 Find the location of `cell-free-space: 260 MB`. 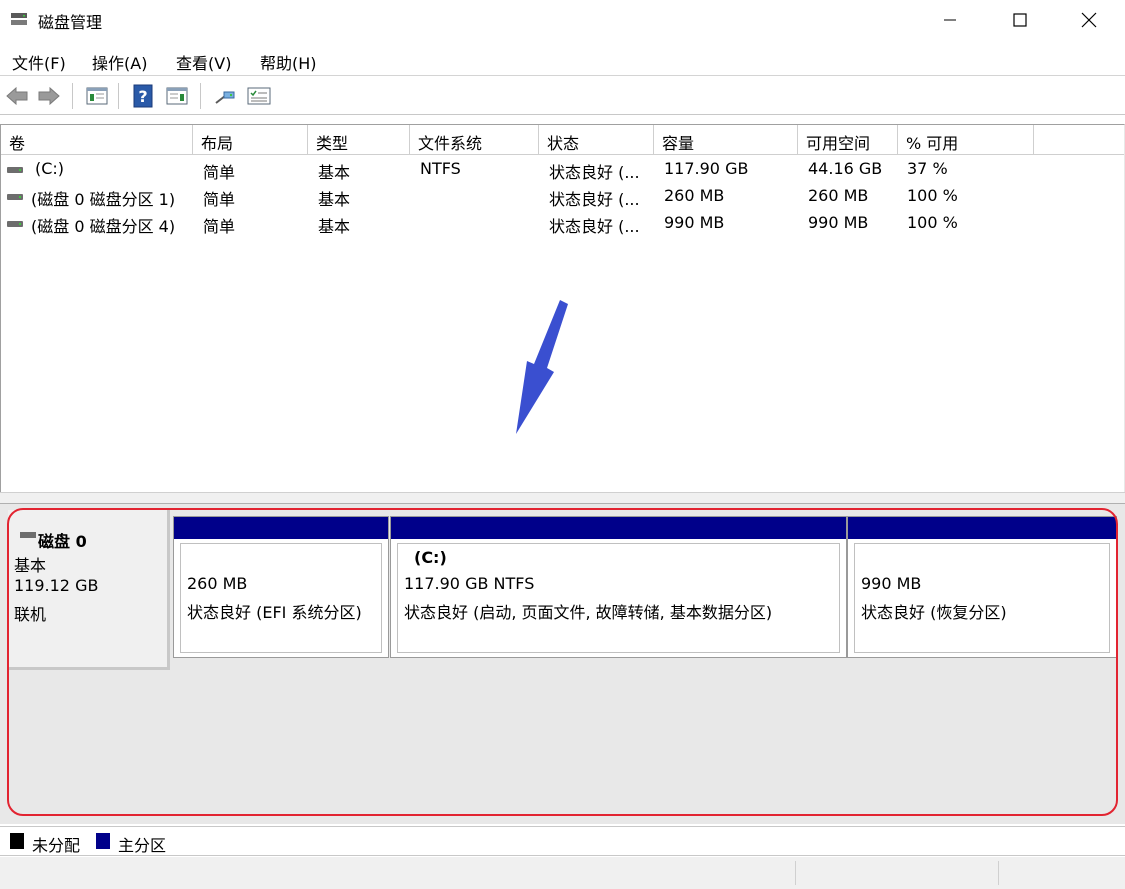

cell-free-space: 260 MB is located at coordinates (838, 195).